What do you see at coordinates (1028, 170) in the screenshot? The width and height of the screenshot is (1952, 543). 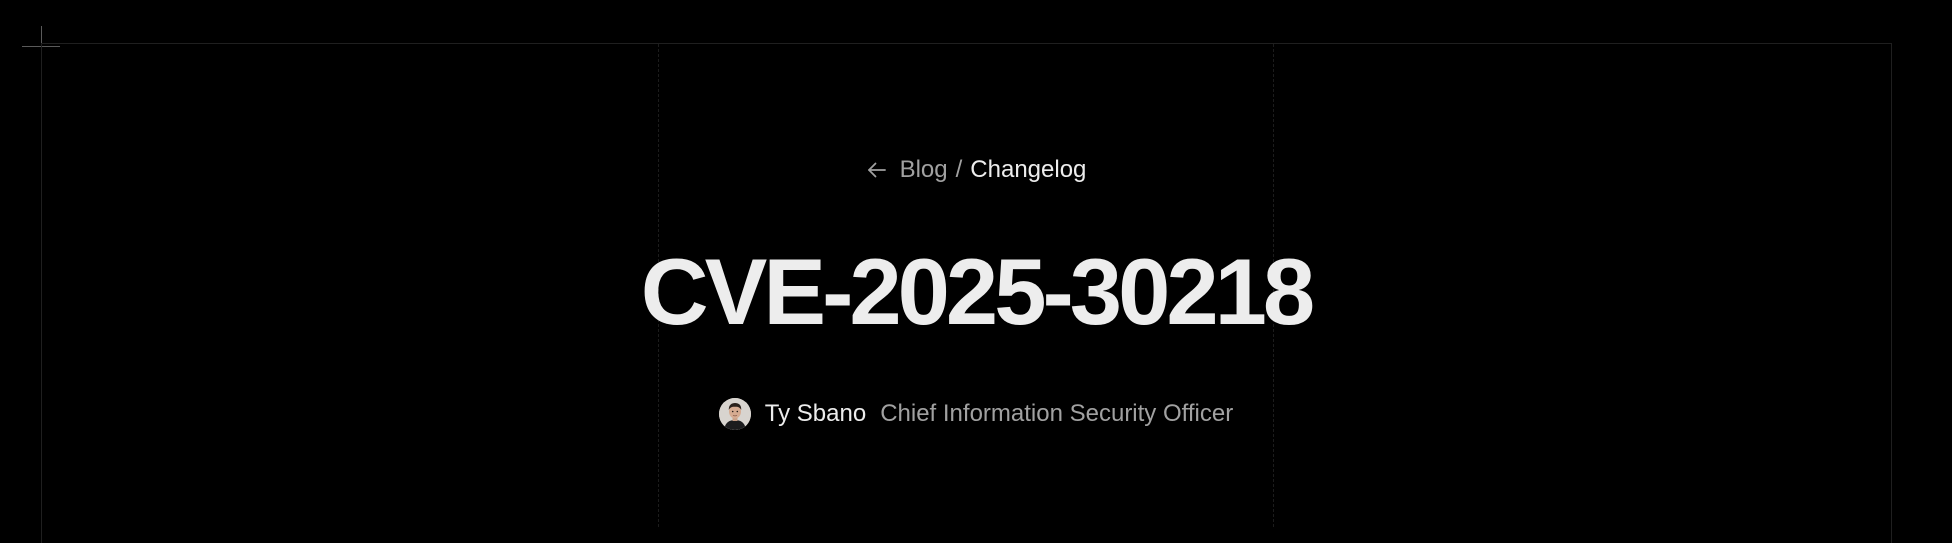 I see `breadcrumb-current: Changelog` at bounding box center [1028, 170].